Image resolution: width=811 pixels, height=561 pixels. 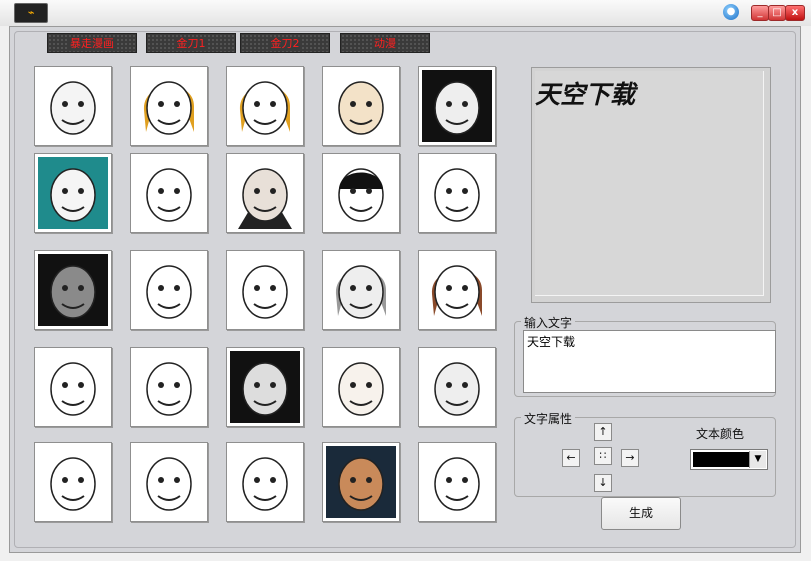 I want to click on color-swatch, so click(x=721, y=459).